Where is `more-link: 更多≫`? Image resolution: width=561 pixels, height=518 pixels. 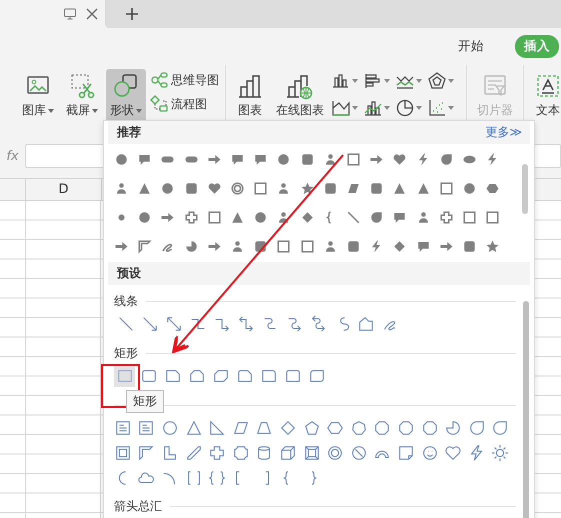 more-link: 更多≫ is located at coordinates (503, 132).